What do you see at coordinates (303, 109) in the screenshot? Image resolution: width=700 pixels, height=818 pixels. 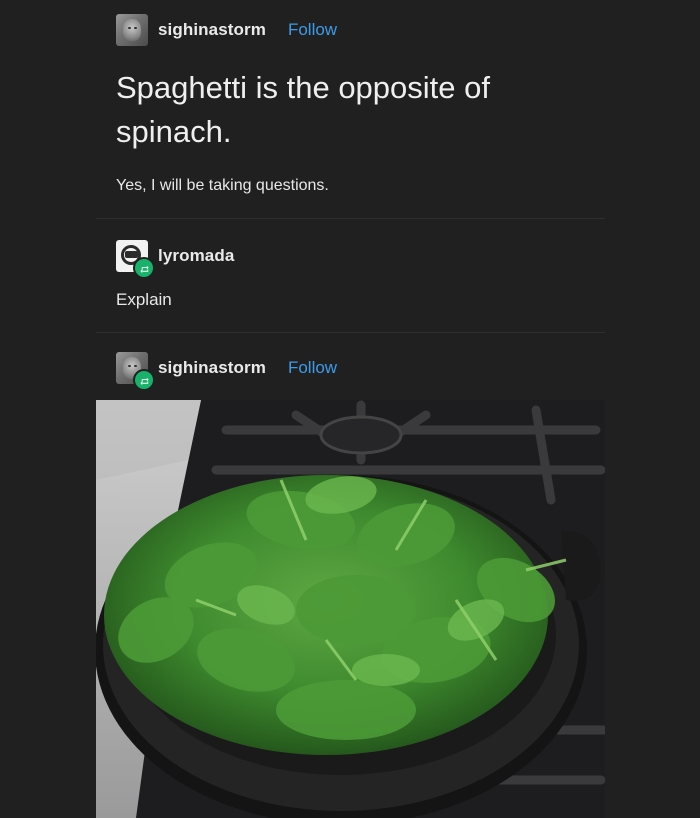 I see `post-title: Spaghetti is the opposite of spinach.` at bounding box center [303, 109].